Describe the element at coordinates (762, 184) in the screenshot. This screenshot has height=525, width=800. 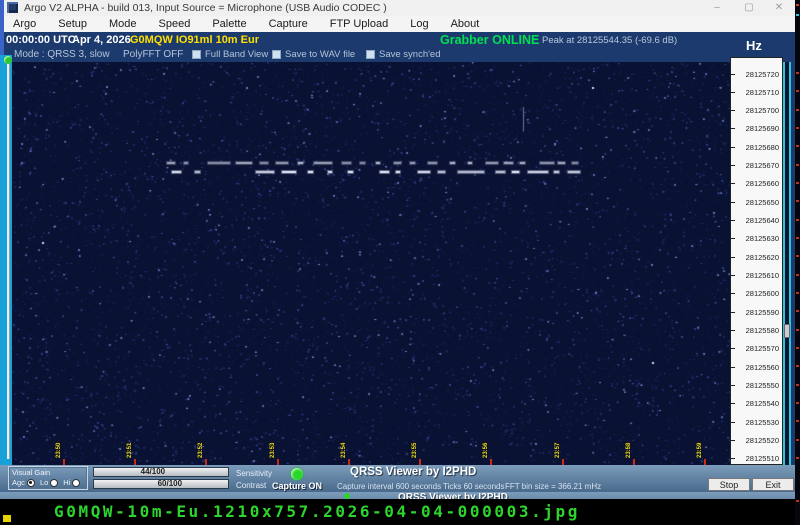
I see `freq-value: 28125660` at that location.